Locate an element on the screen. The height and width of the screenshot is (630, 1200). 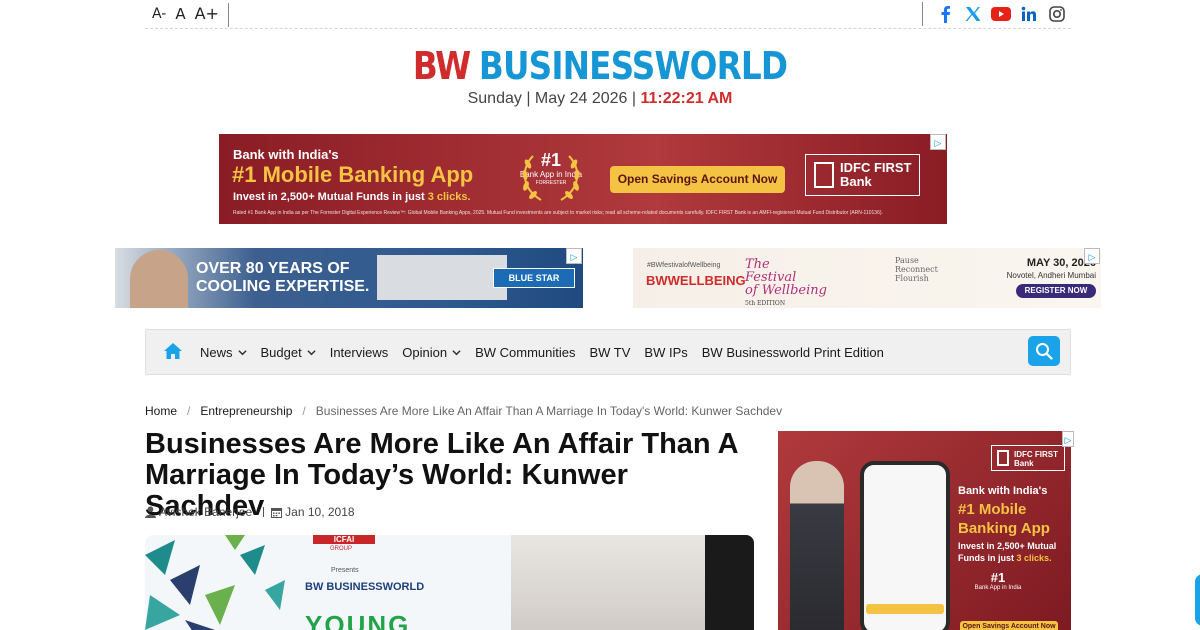
laurel-icon is located at coordinates (551, 178).